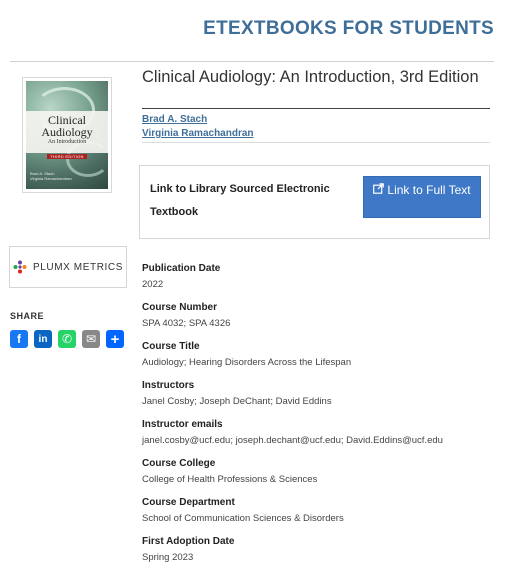  Describe the element at coordinates (181, 268) in the screenshot. I see `metadata-label: Publication Date` at that location.